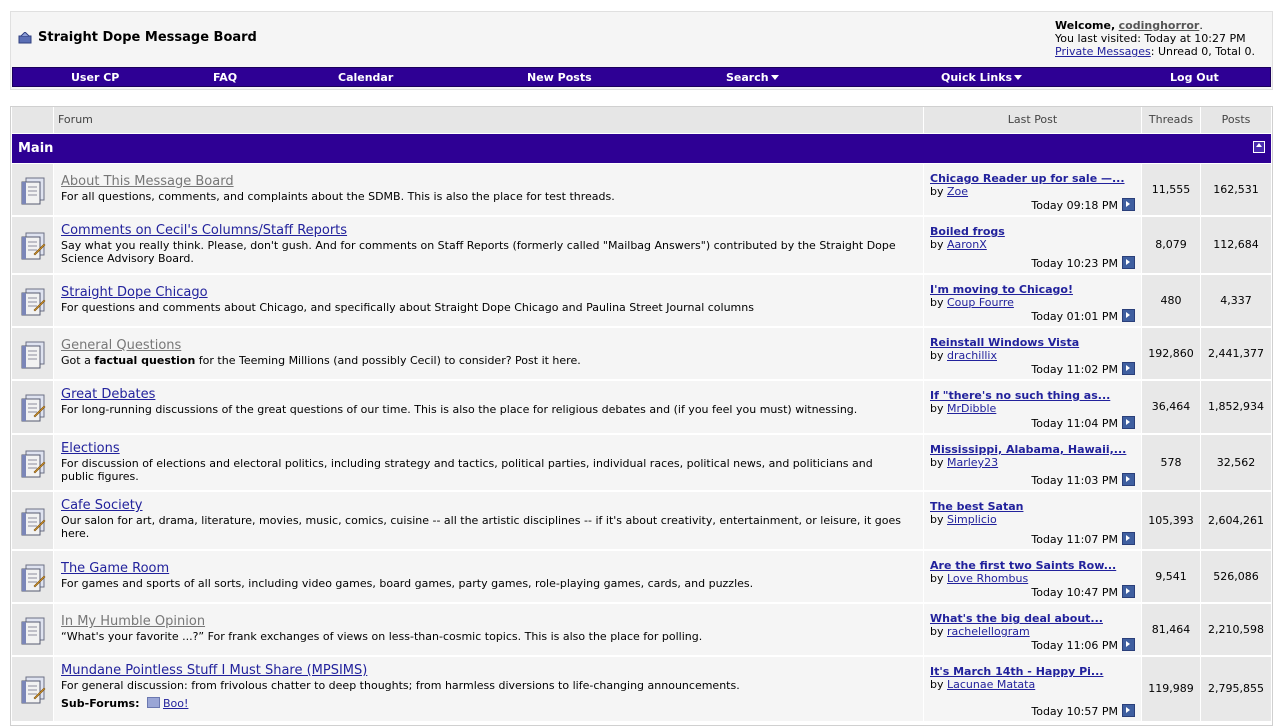 This screenshot has width=1281, height=726. Describe the element at coordinates (1236, 462) in the screenshot. I see `posts-cell: 32,562` at that location.